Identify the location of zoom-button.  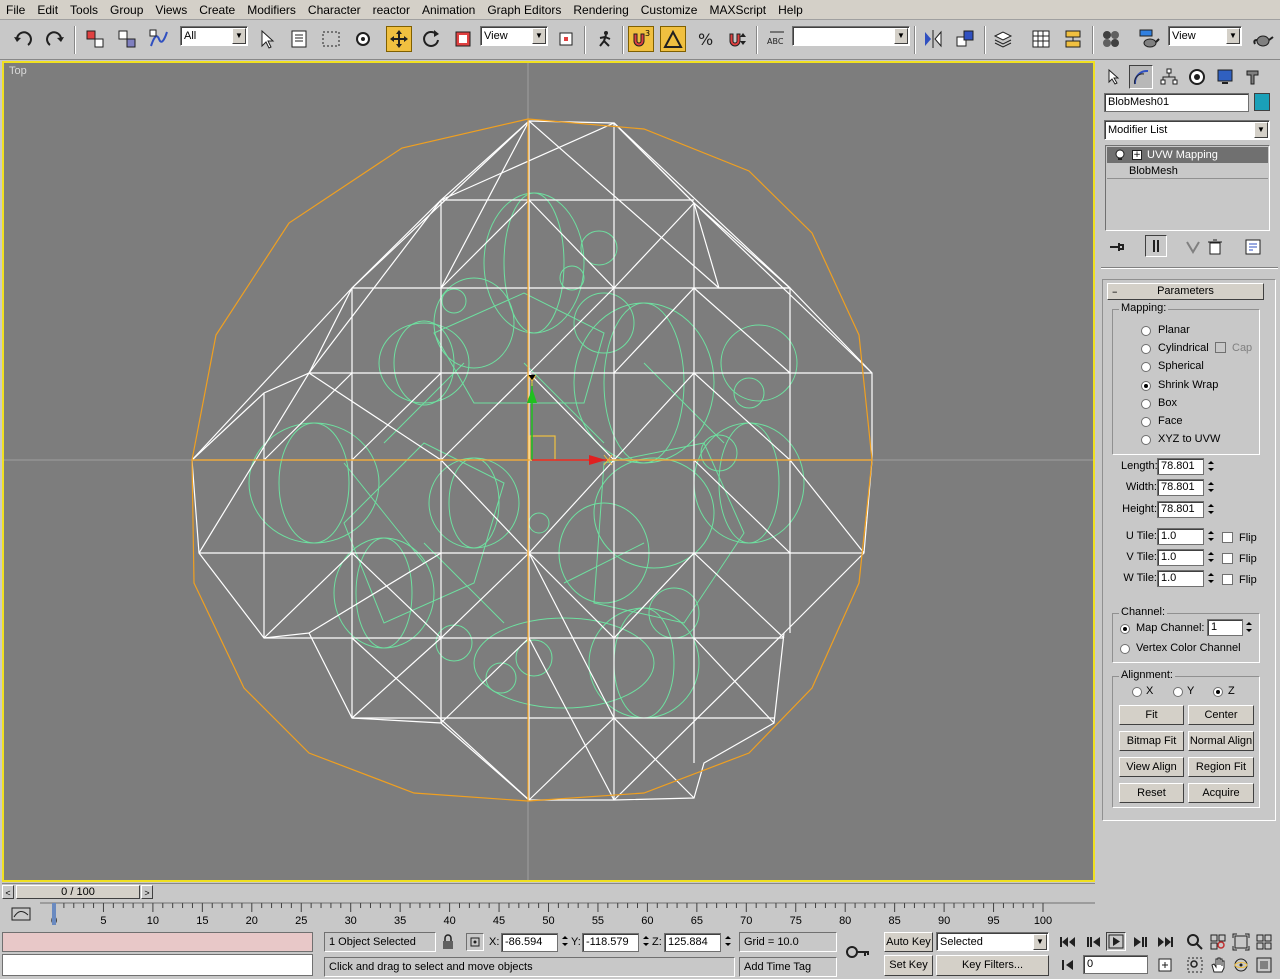
(1195, 943).